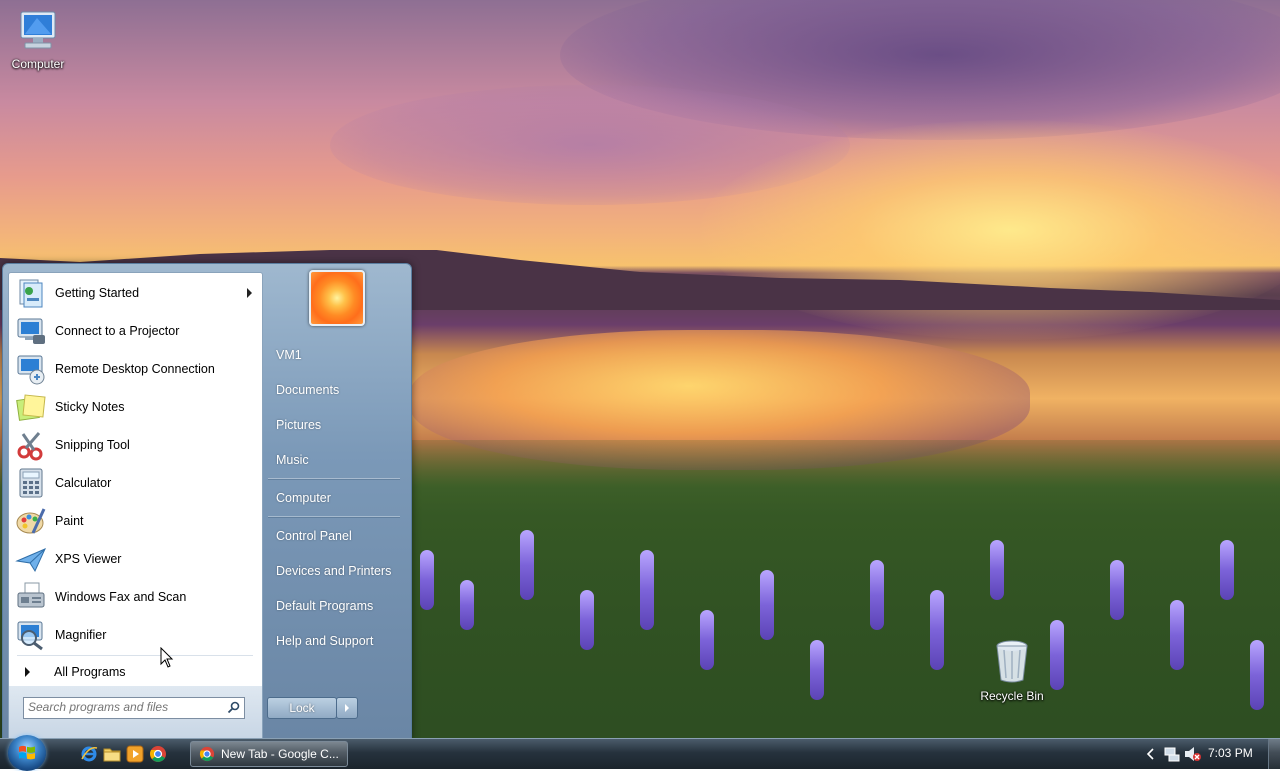 Image resolution: width=1280 pixels, height=771 pixels. Describe the element at coordinates (640, 753) in the screenshot. I see `taskbar: New Tab - Google C... 7:03 PM` at that location.